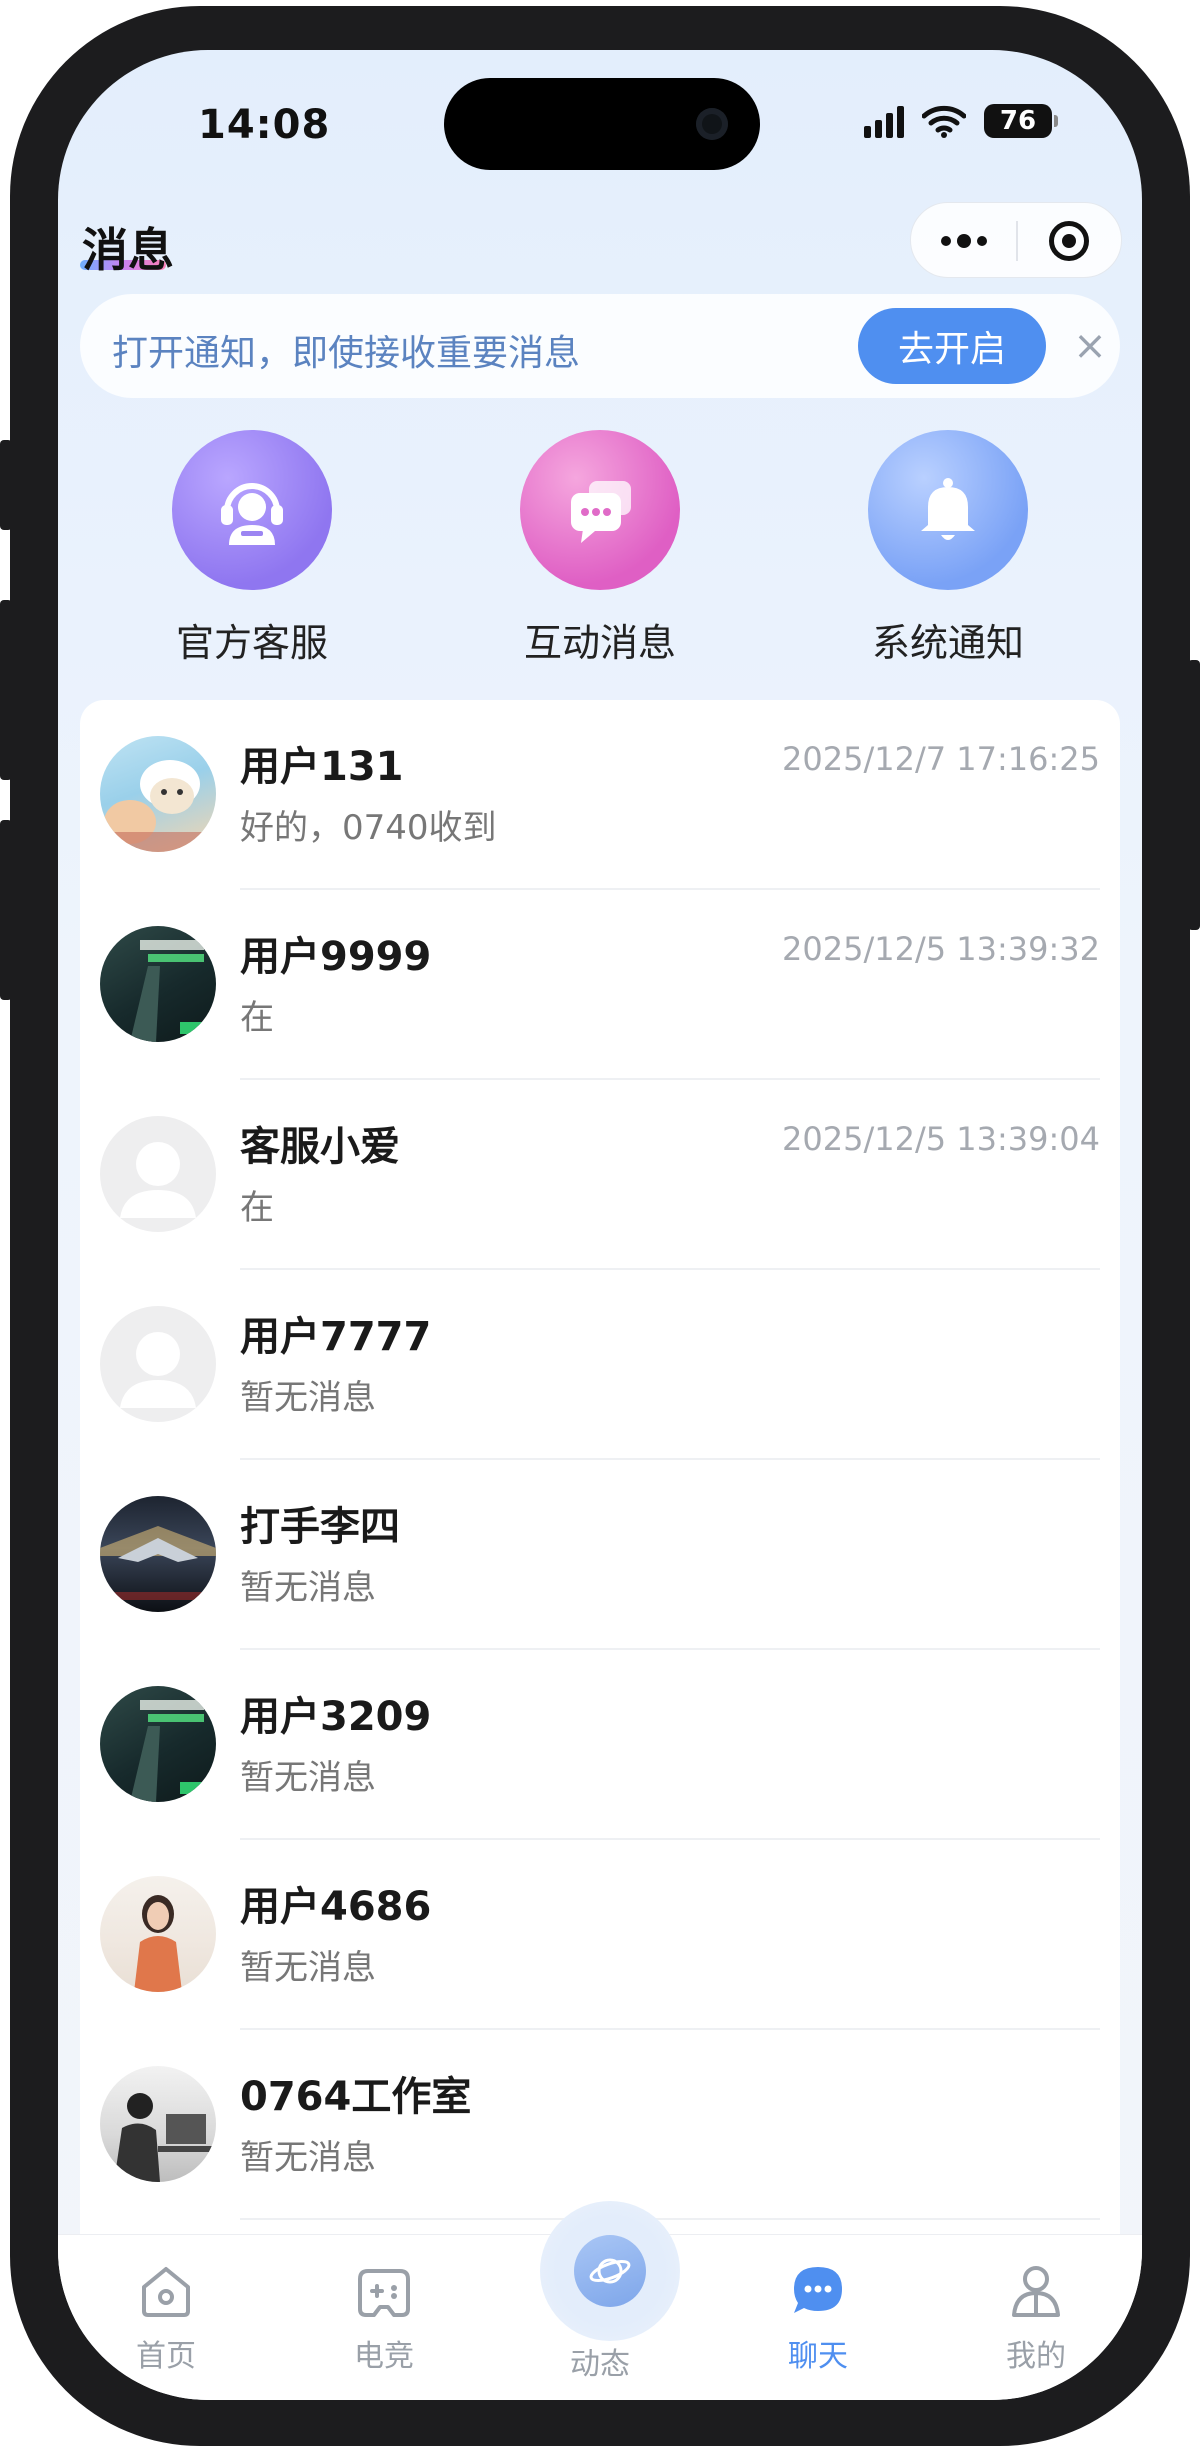 The width and height of the screenshot is (1200, 2452). I want to click on bottom-tab-bar: 首页 电竞 动态 聊天 我的, so click(600, 2300).